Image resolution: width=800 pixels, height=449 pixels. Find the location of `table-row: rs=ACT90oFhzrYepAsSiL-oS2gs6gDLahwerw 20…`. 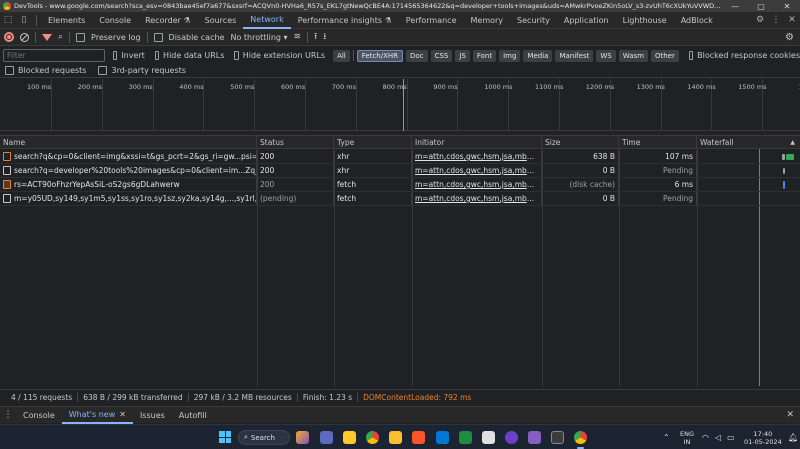

table-row: rs=ACT90oFhzrYepAsSiL-oS2gs6gDLahwerw 20… is located at coordinates (400, 185).